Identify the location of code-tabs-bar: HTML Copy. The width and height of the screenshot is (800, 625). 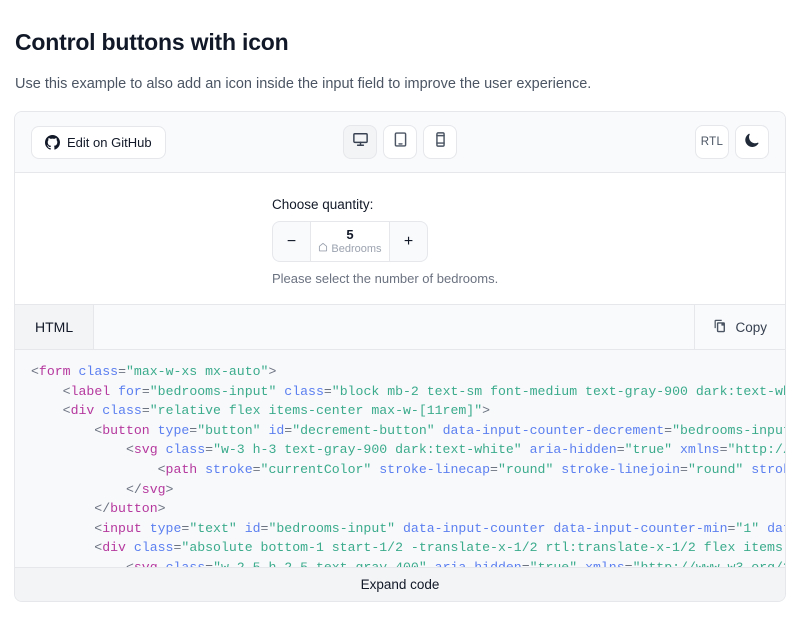
(400, 327).